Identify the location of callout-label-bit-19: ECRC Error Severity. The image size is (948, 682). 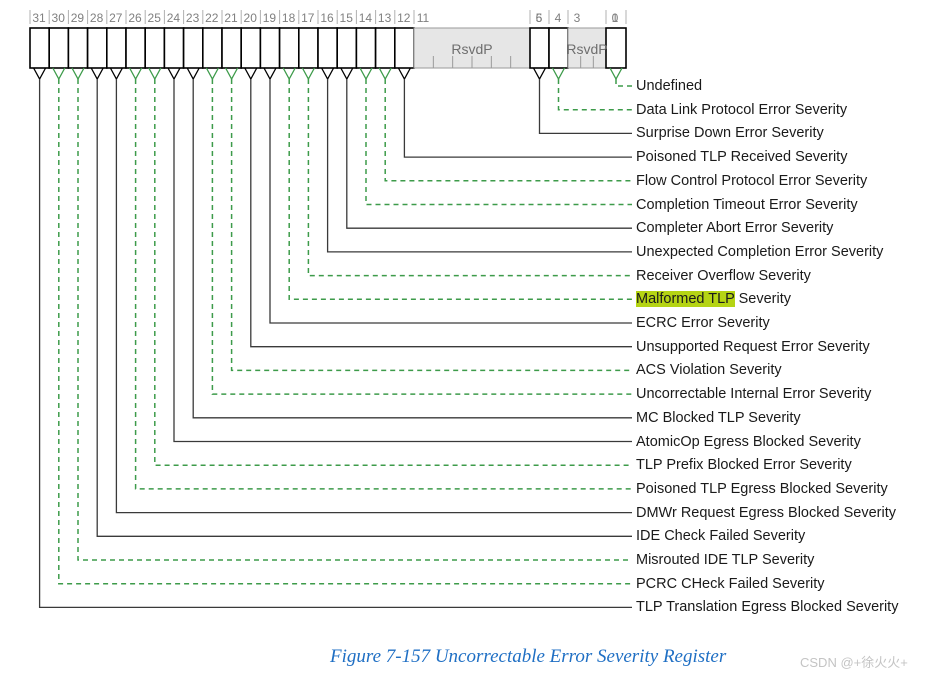
(703, 323).